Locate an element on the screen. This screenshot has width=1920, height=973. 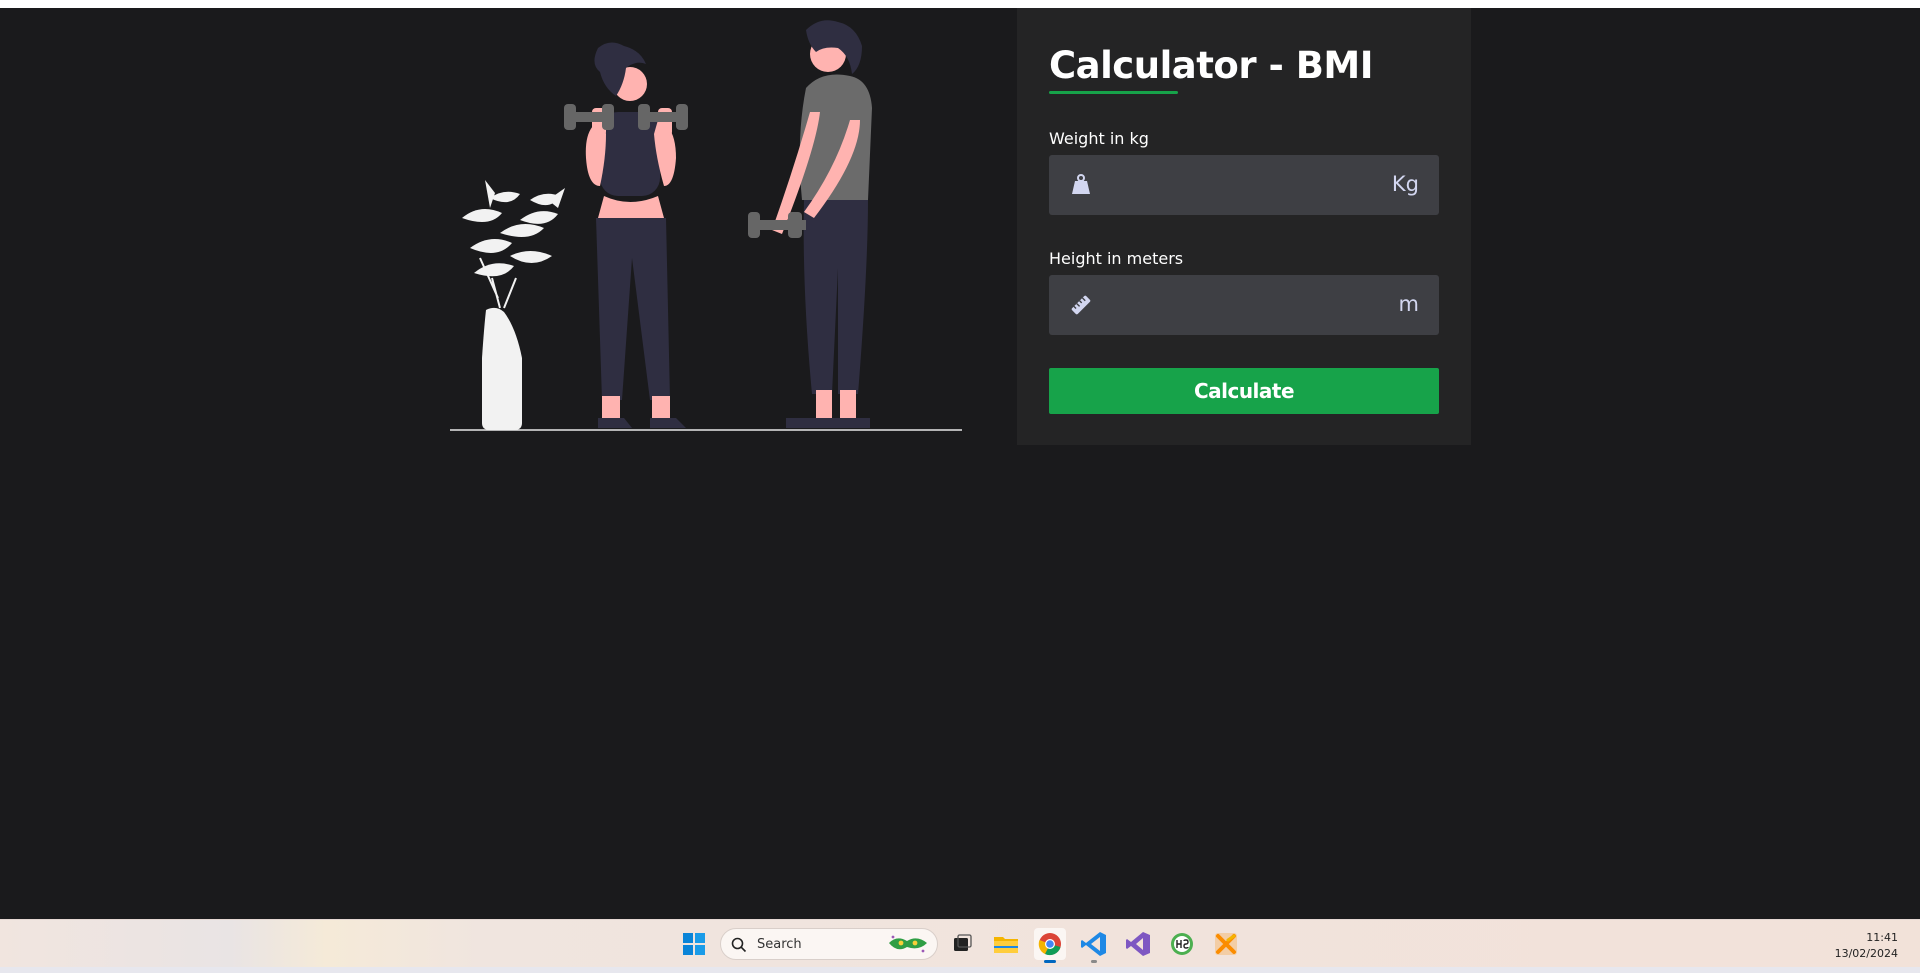
height-field: m is located at coordinates (1244, 305).